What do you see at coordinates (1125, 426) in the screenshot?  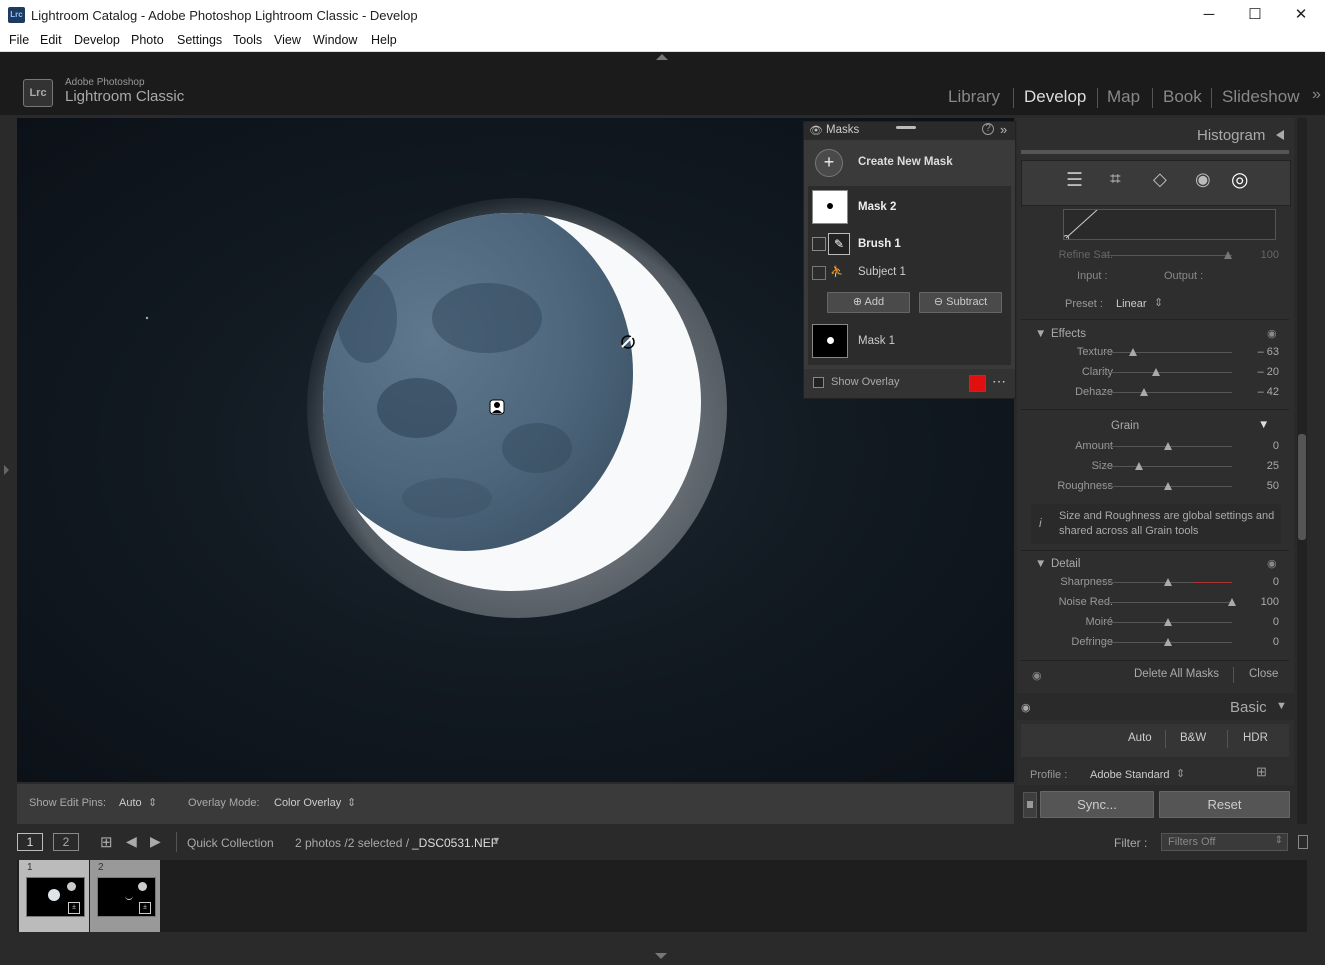 I see `grain-title: Grain` at bounding box center [1125, 426].